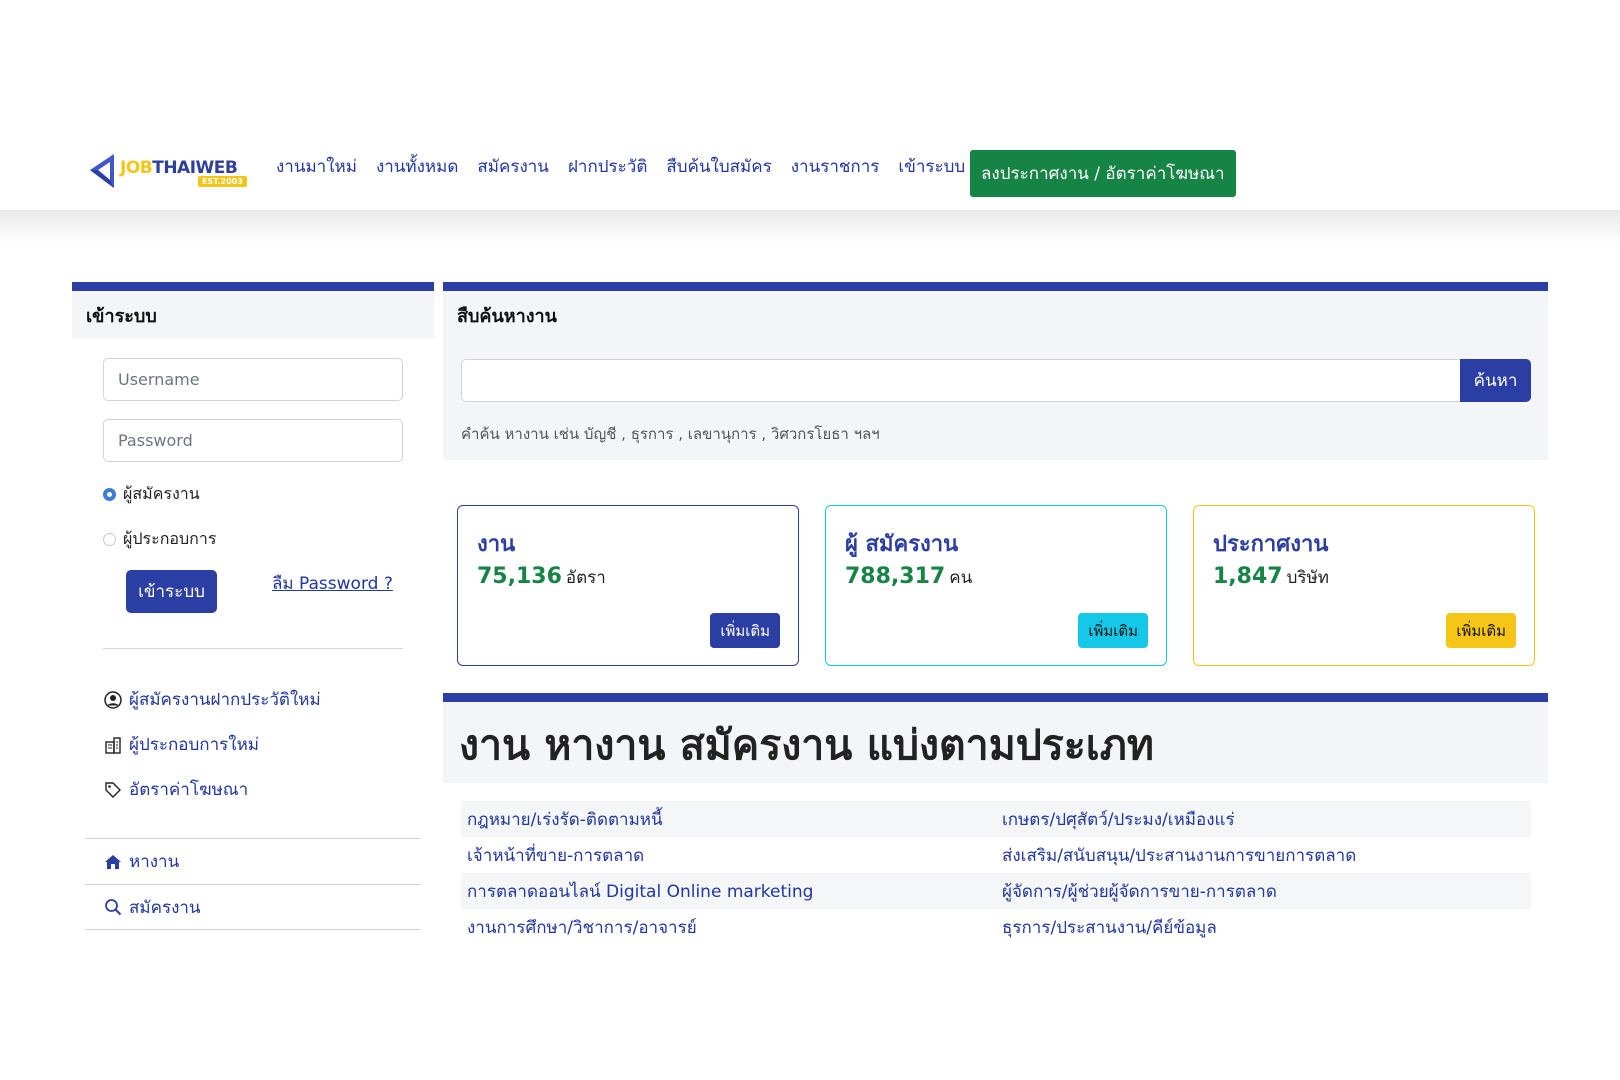 Image resolution: width=1620 pixels, height=1080 pixels. I want to click on role-radio-employer: ผู้ประกอบการ, so click(159, 539).